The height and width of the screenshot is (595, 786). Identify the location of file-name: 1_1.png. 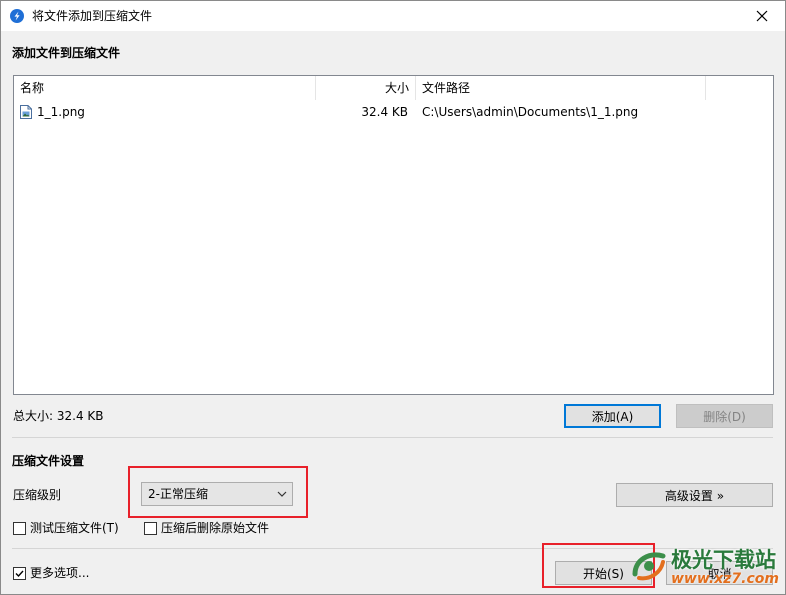
(61, 112).